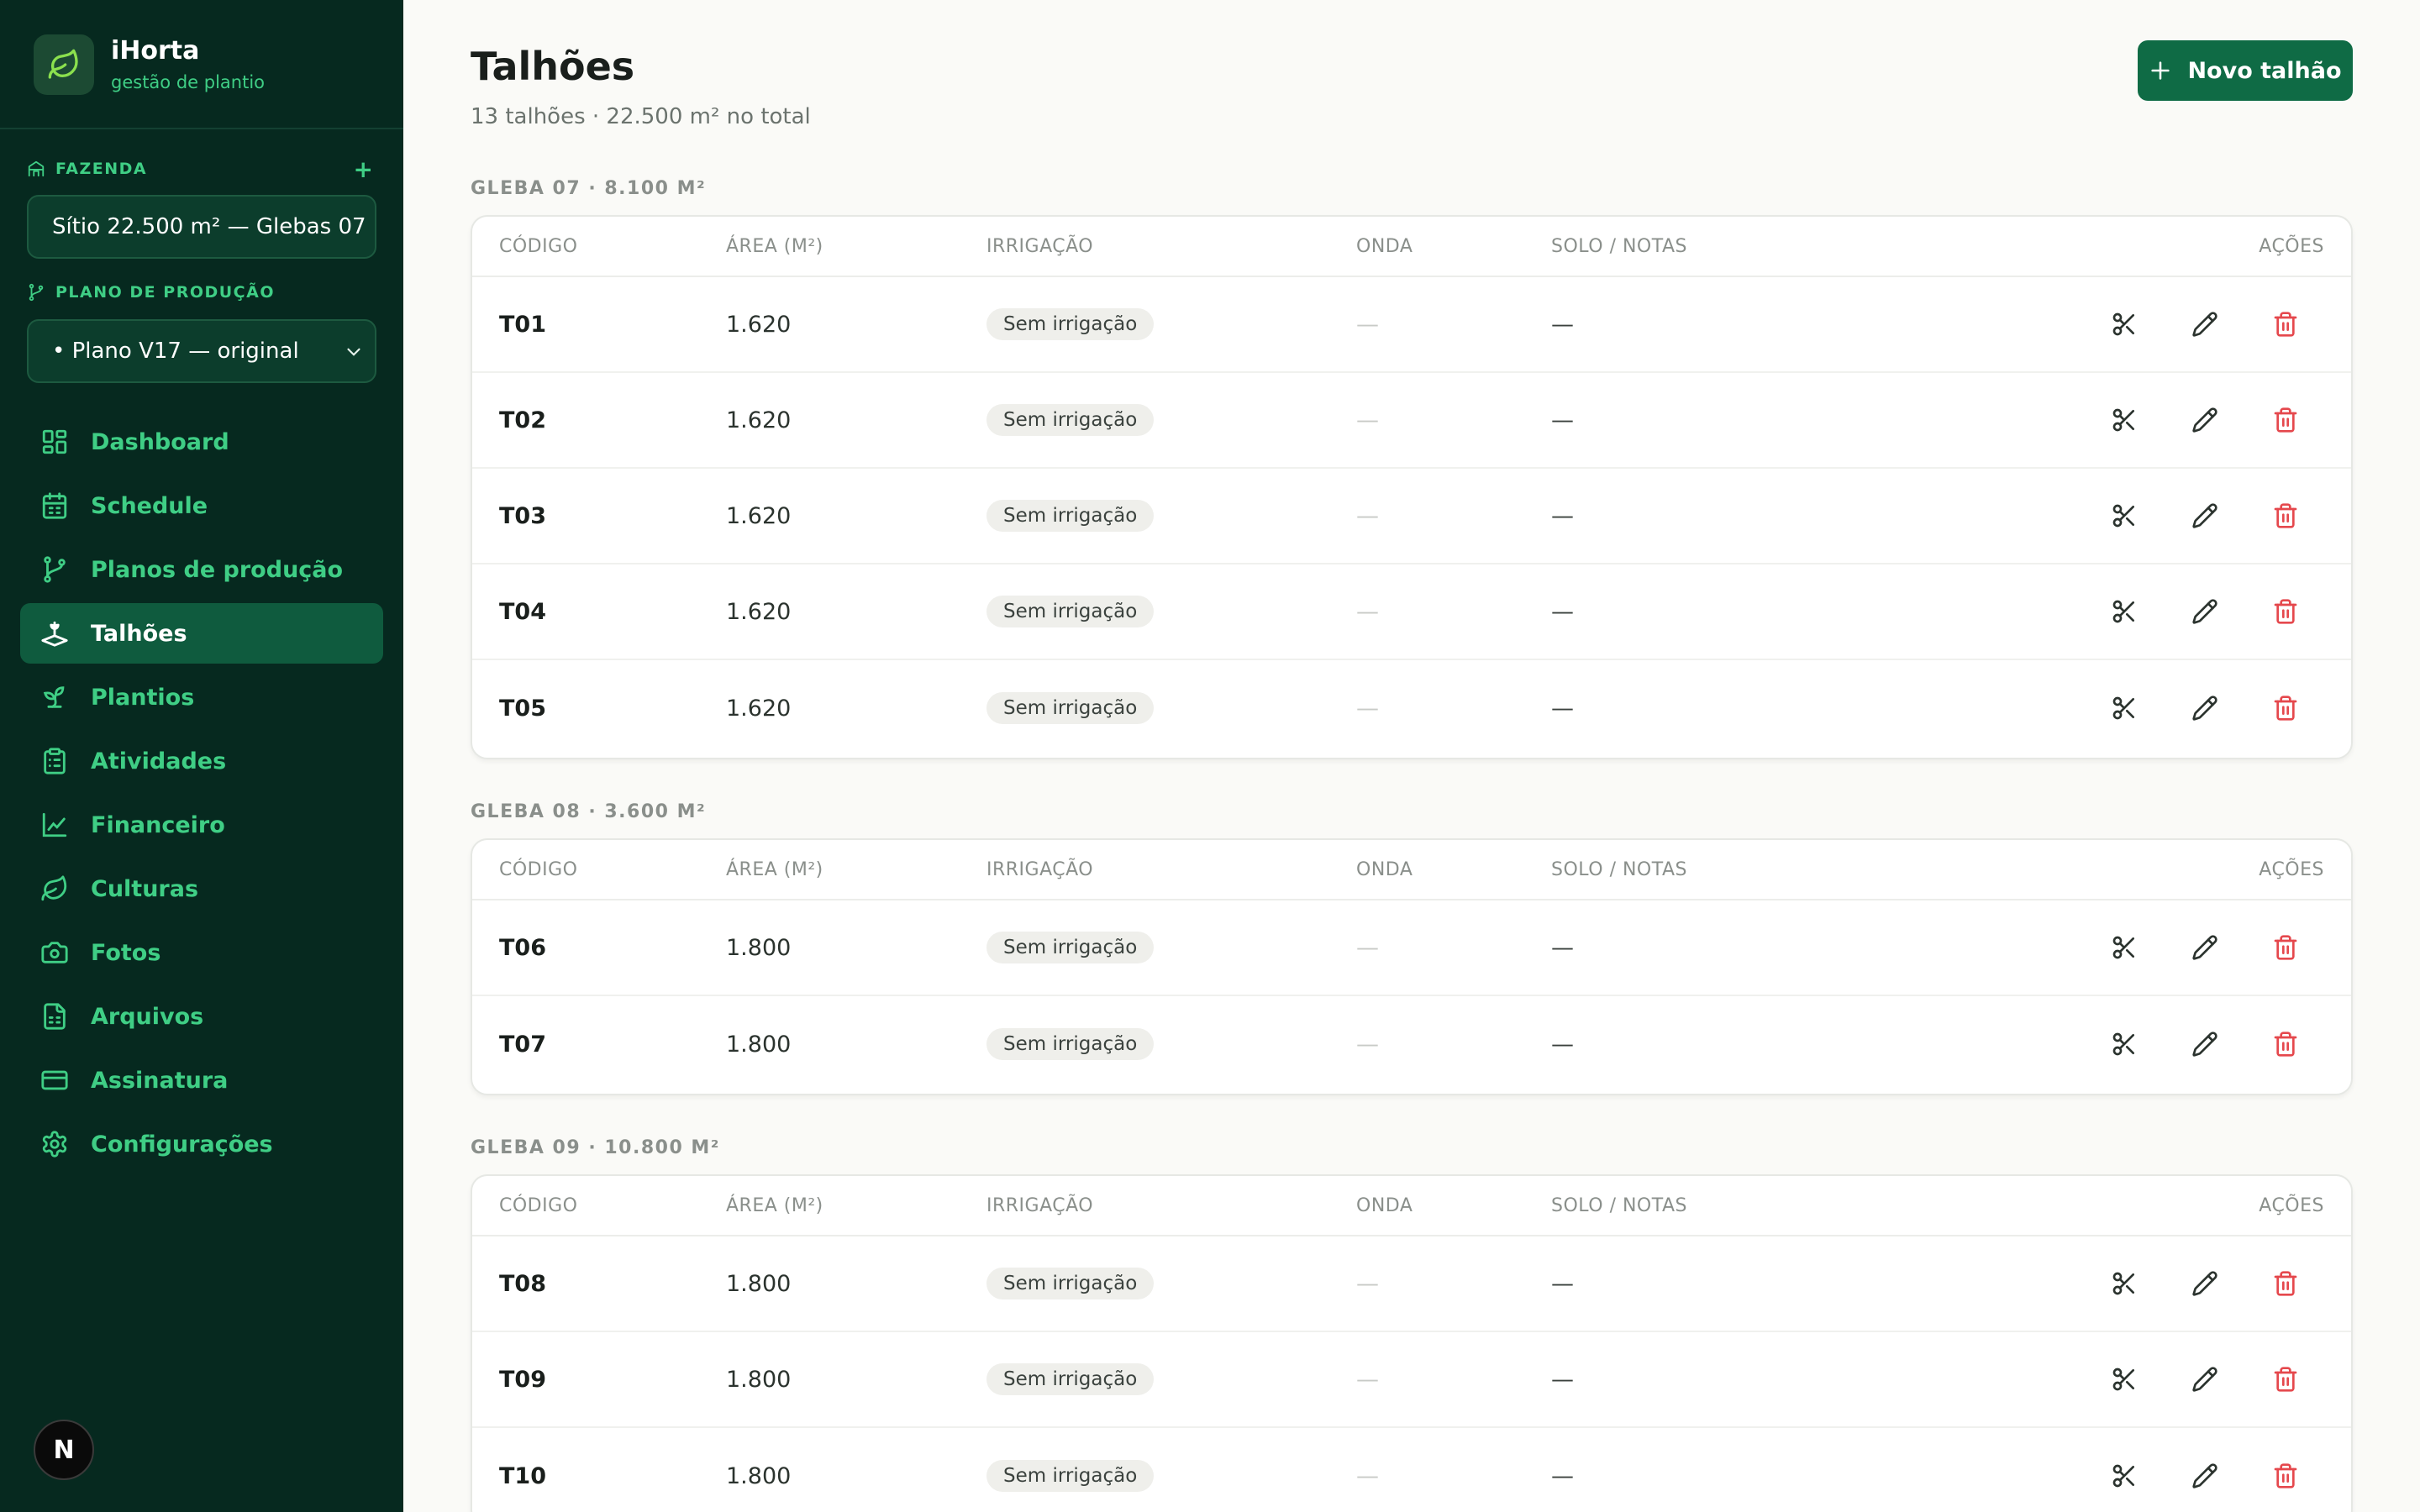  I want to click on avatar: N, so click(64, 1450).